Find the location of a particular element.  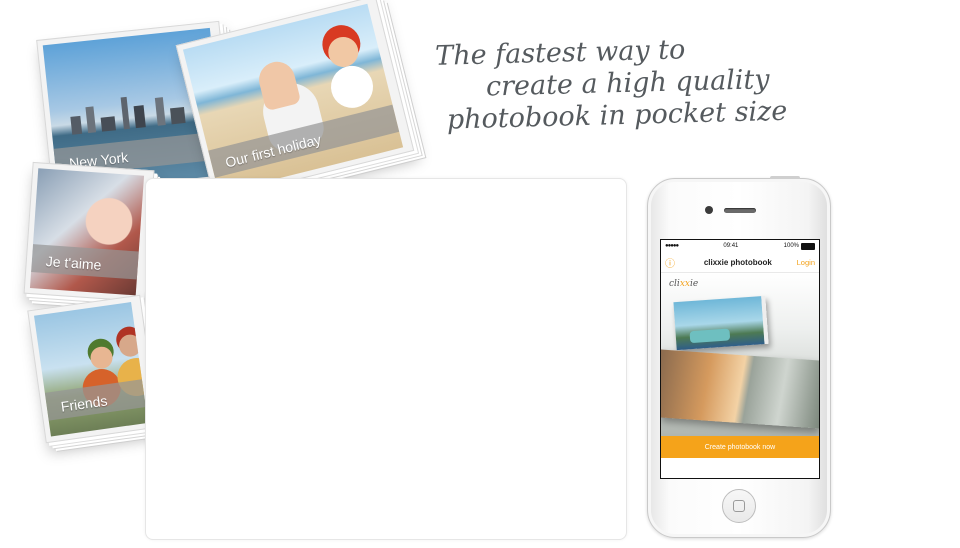

clixxie-logo: clixxie is located at coordinates (683, 284).